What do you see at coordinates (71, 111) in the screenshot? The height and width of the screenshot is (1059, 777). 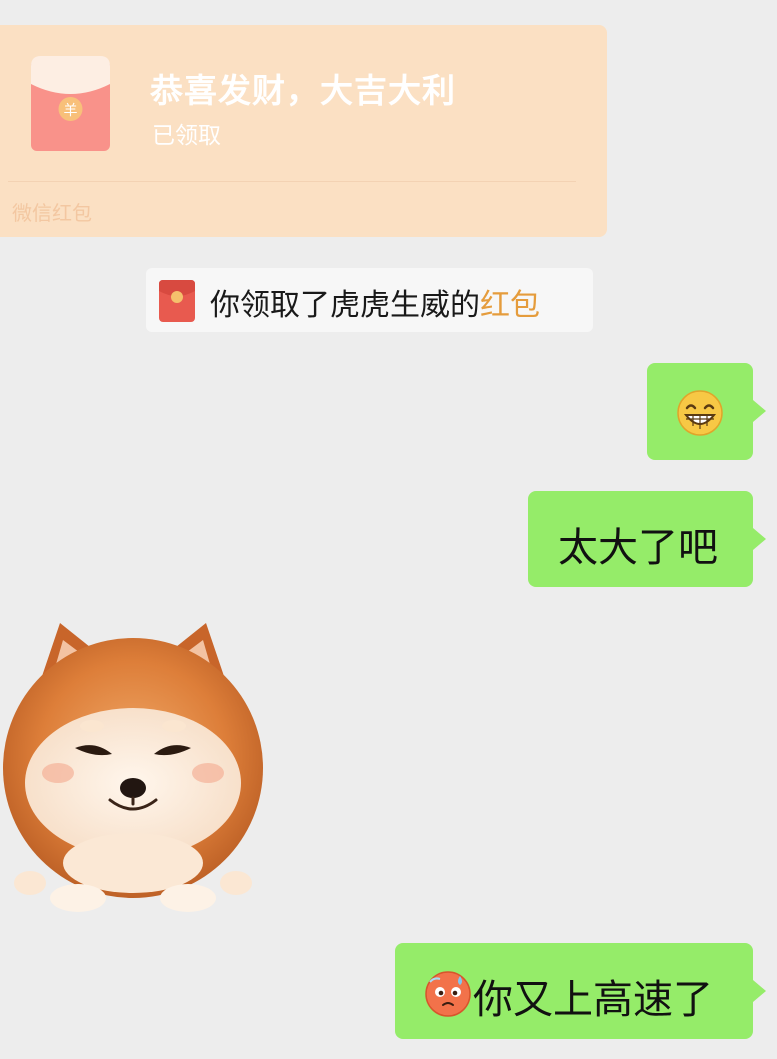 I see `red-packet-coin: 羊` at bounding box center [71, 111].